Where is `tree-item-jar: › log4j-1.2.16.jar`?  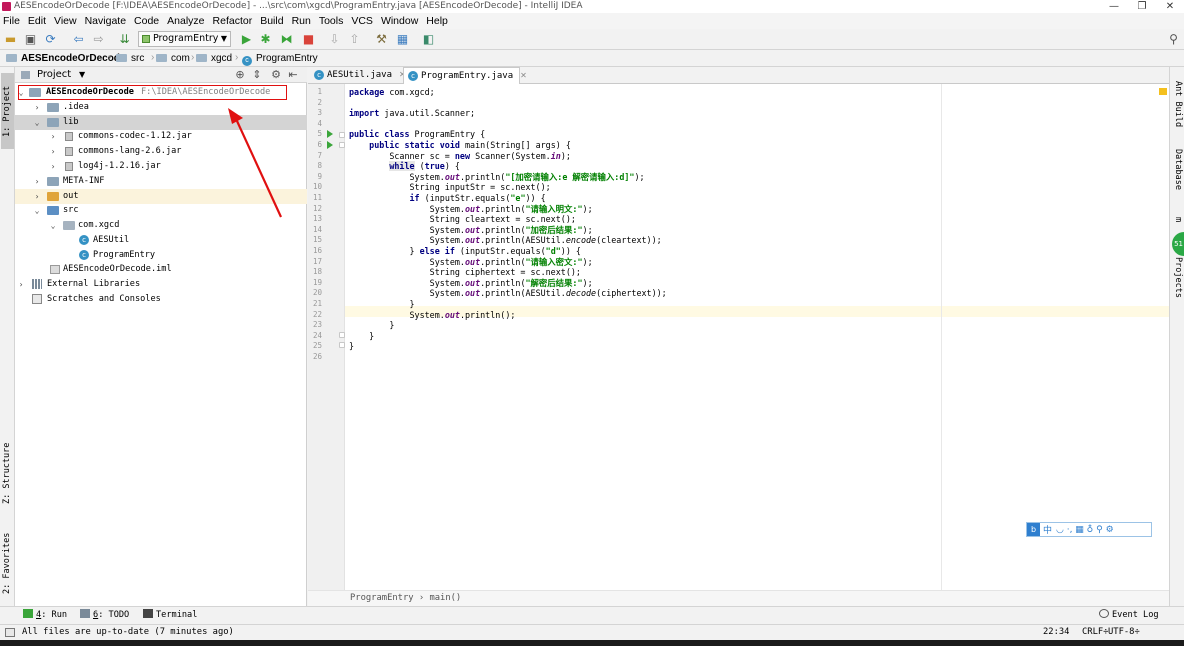 tree-item-jar: › log4j-1.2.16.jar is located at coordinates (161, 166).